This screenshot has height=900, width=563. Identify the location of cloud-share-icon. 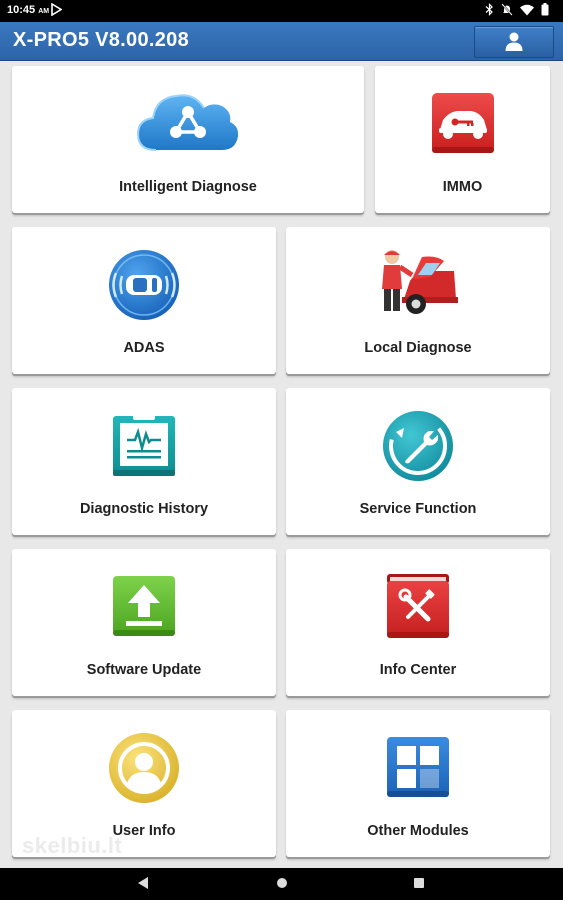
(188, 123).